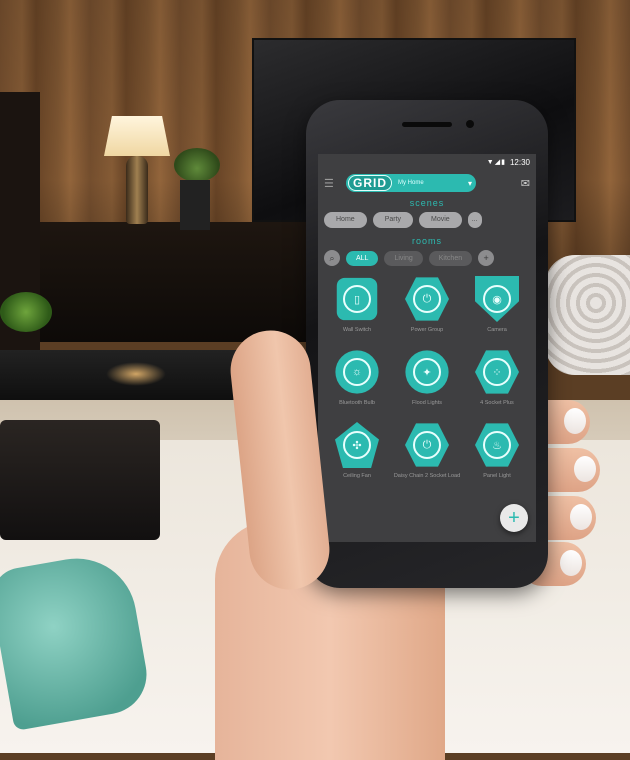 The width and height of the screenshot is (630, 760). I want to click on floodlight-icon: ✦, so click(427, 372).